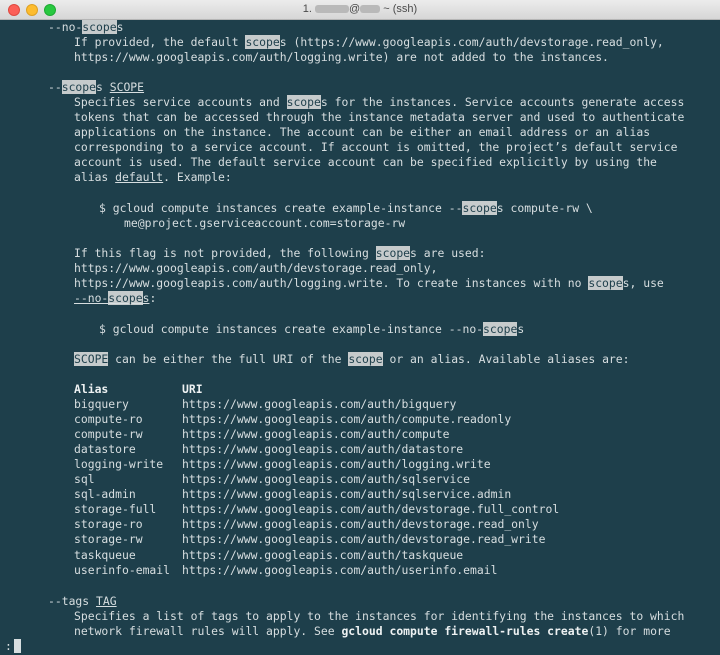  What do you see at coordinates (95, 177) in the screenshot?
I see `text: alias` at bounding box center [95, 177].